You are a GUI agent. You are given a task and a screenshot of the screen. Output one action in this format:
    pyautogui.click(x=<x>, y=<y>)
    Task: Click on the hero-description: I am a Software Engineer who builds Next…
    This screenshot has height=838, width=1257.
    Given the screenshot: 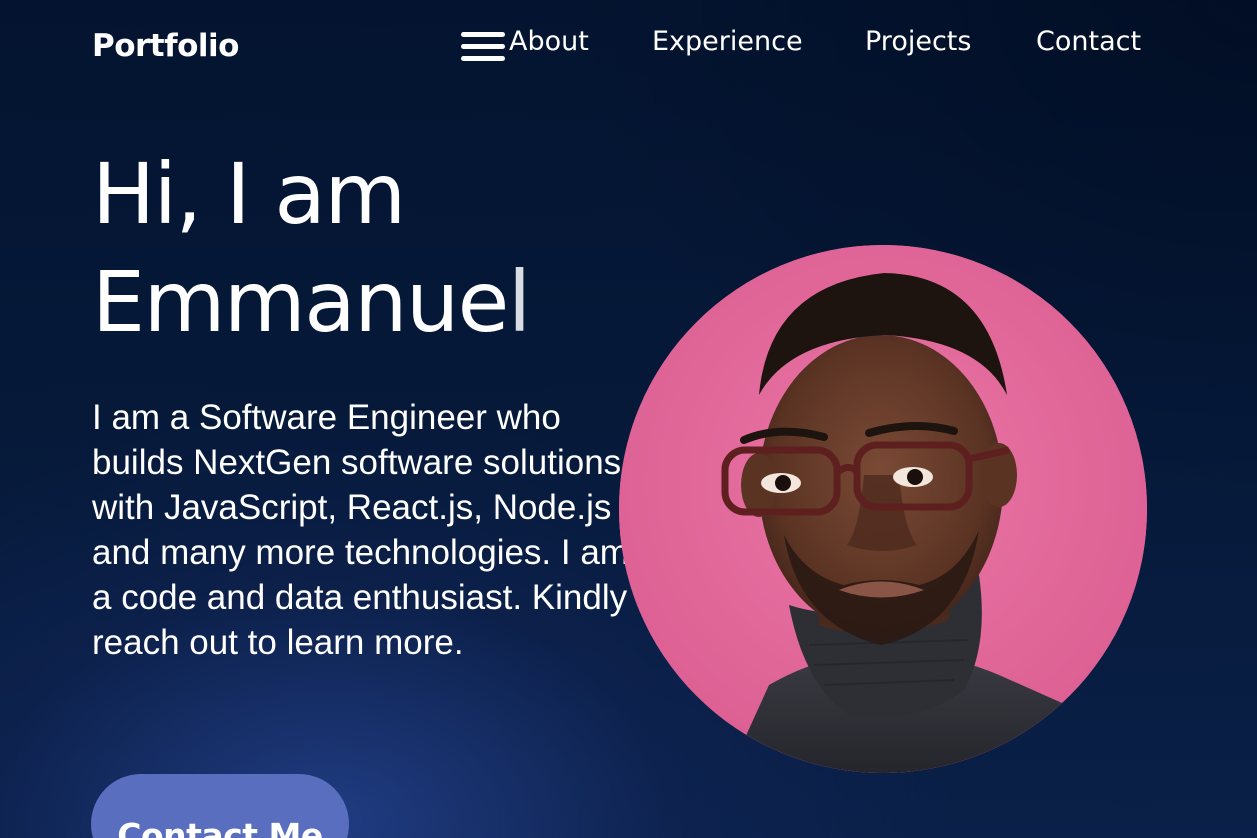 What is the action you would take?
    pyautogui.click(x=360, y=530)
    